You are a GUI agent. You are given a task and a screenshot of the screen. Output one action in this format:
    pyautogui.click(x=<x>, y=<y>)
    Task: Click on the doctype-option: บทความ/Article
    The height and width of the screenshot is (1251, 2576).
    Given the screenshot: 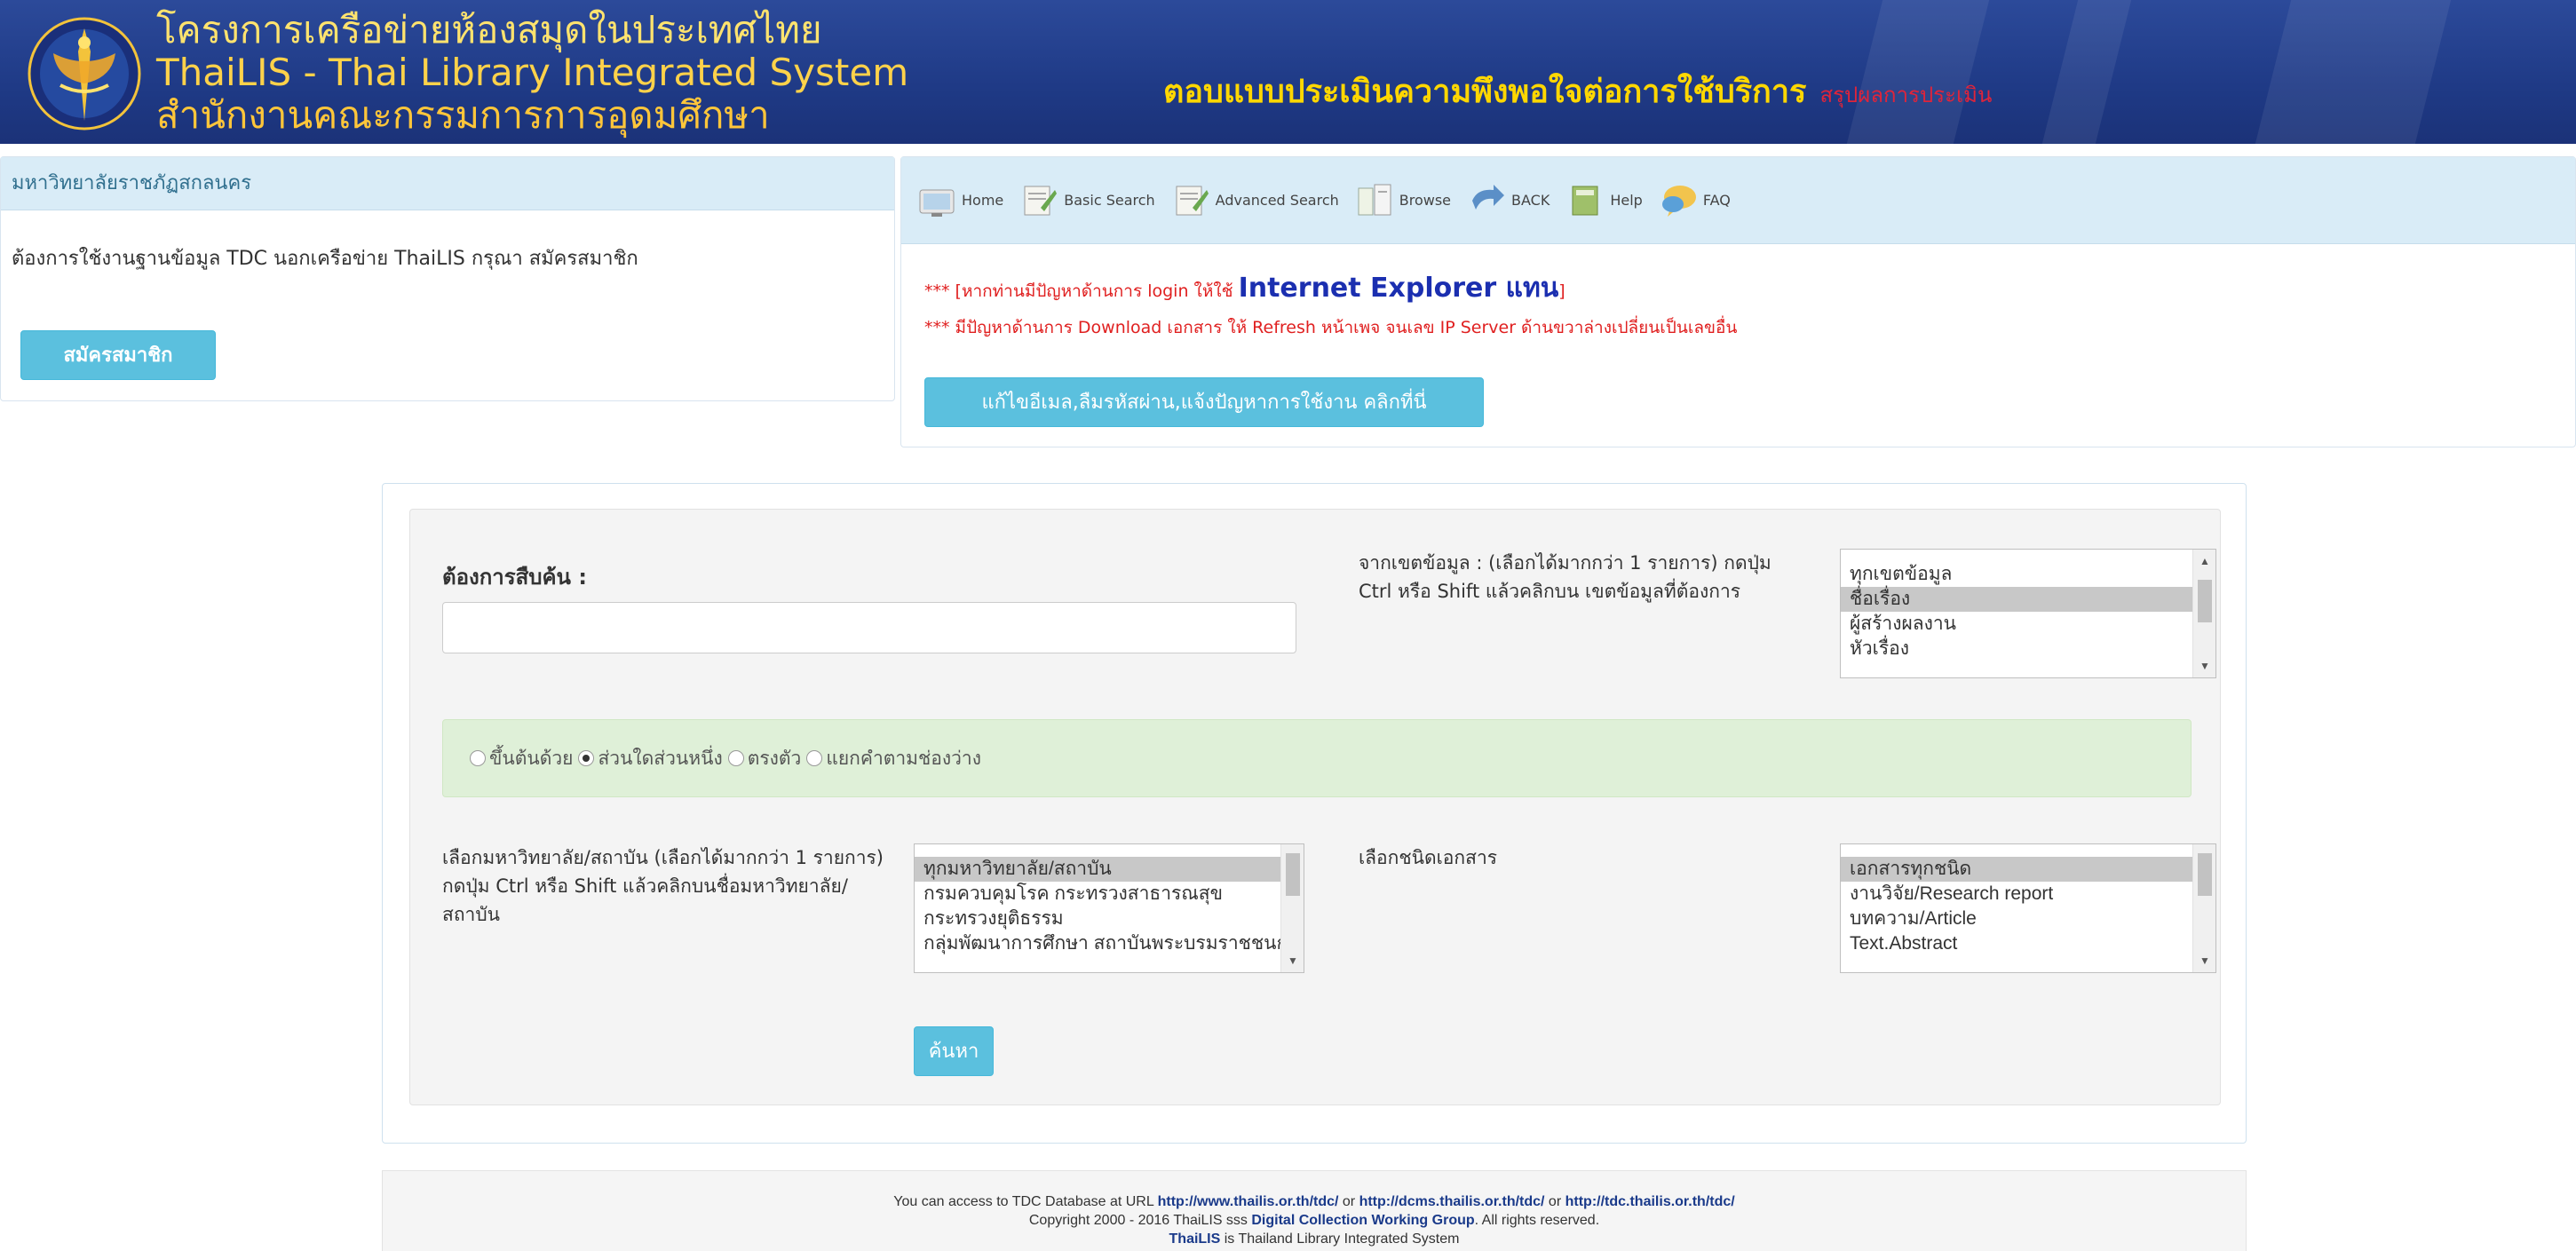 What is the action you would take?
    pyautogui.click(x=2028, y=919)
    